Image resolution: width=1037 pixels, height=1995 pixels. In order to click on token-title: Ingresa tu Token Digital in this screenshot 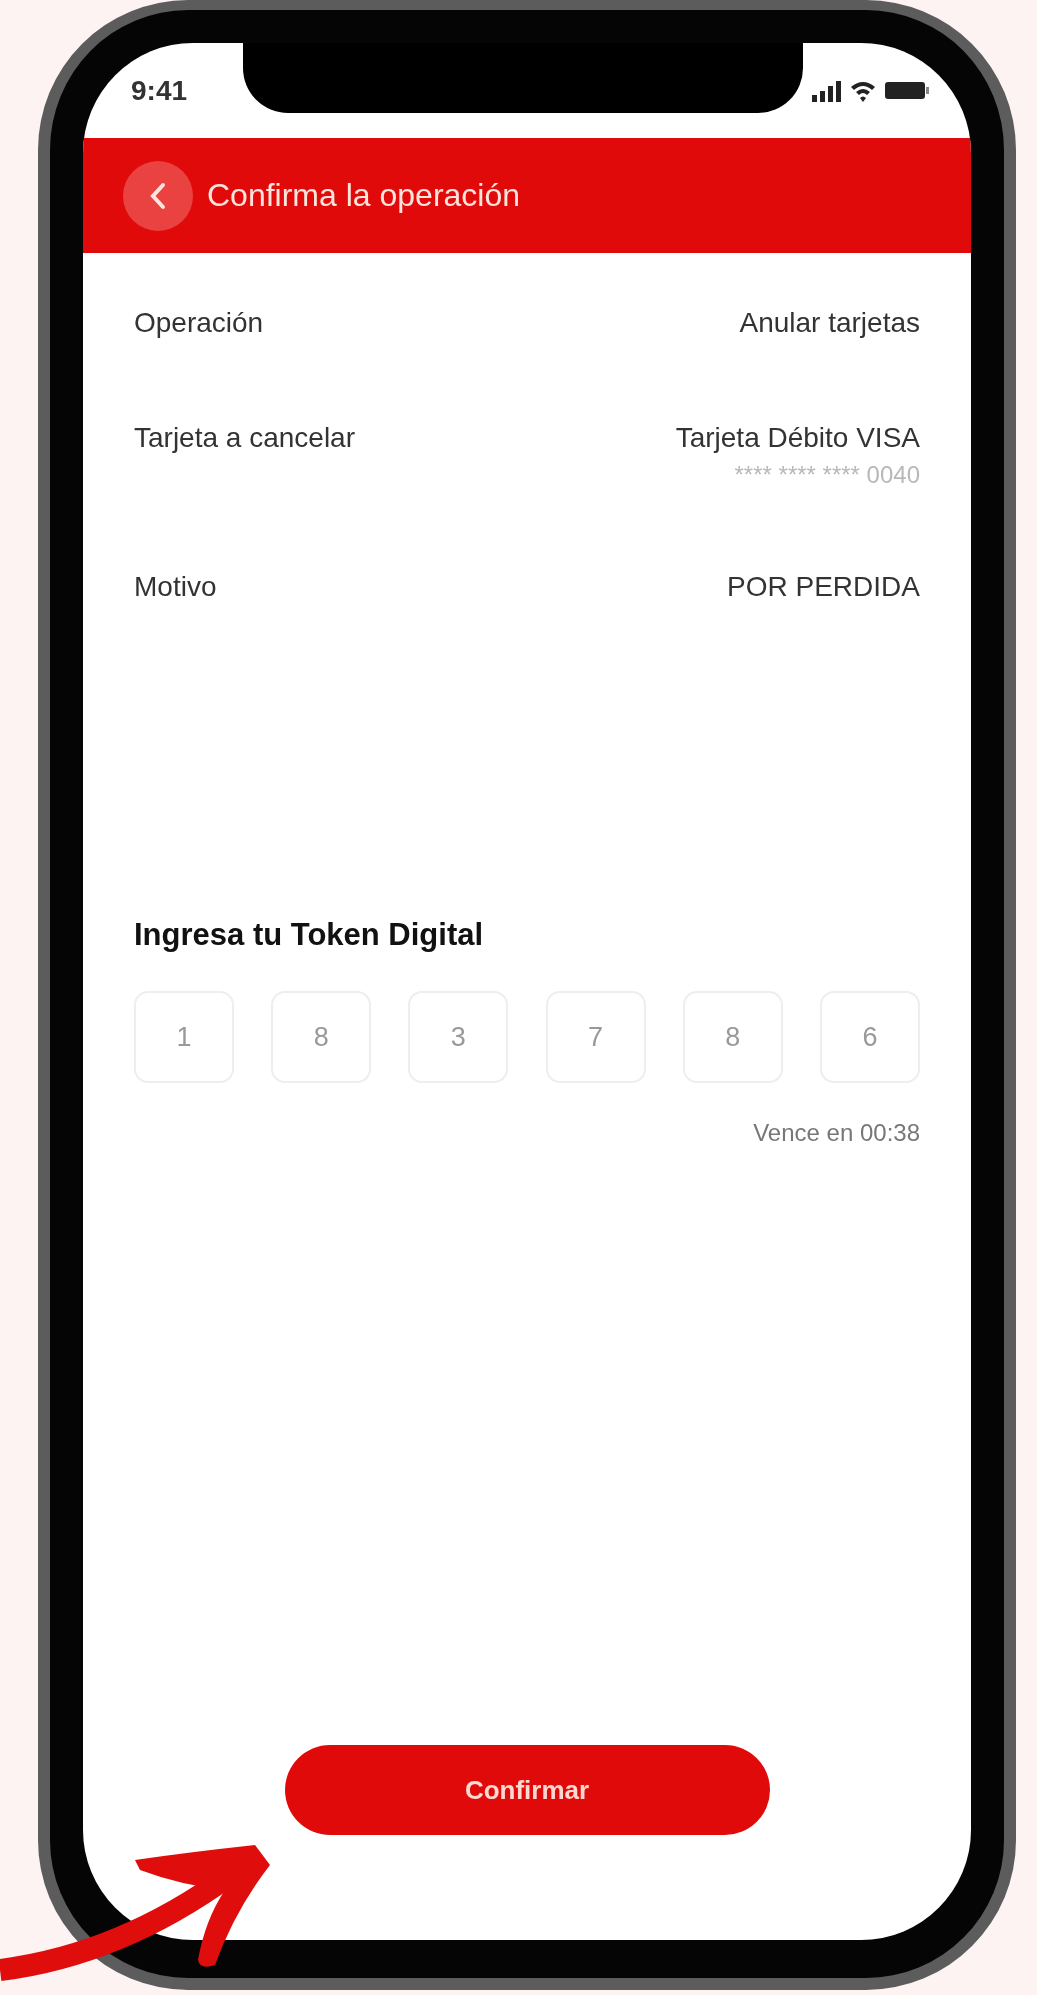, I will do `click(309, 935)`.